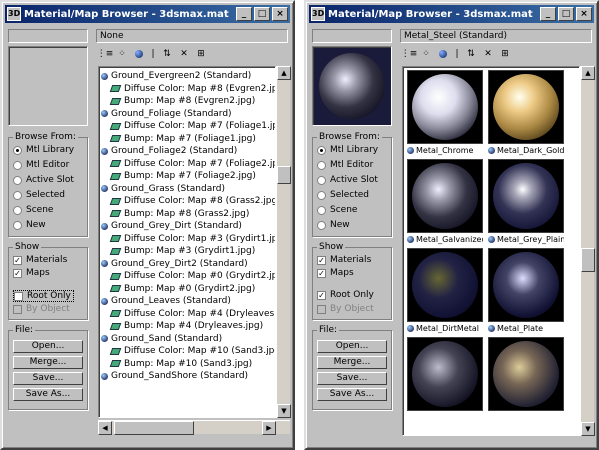 This screenshot has width=599, height=450. What do you see at coordinates (269, 428) in the screenshot?
I see `scroll-right-button: ▶` at bounding box center [269, 428].